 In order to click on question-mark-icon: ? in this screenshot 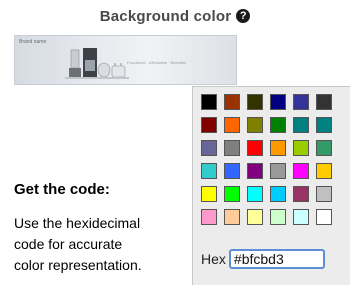, I will do `click(243, 16)`.